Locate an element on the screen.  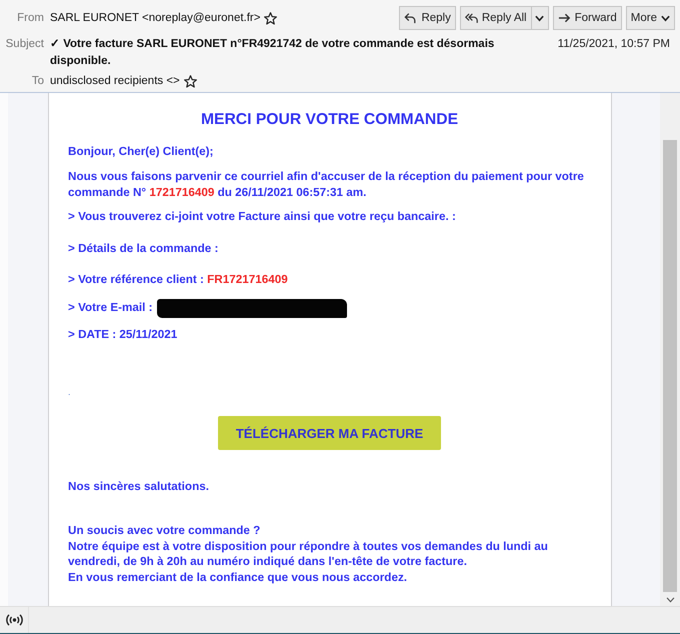
body-text: Nos sincères salutations. is located at coordinates (138, 487).